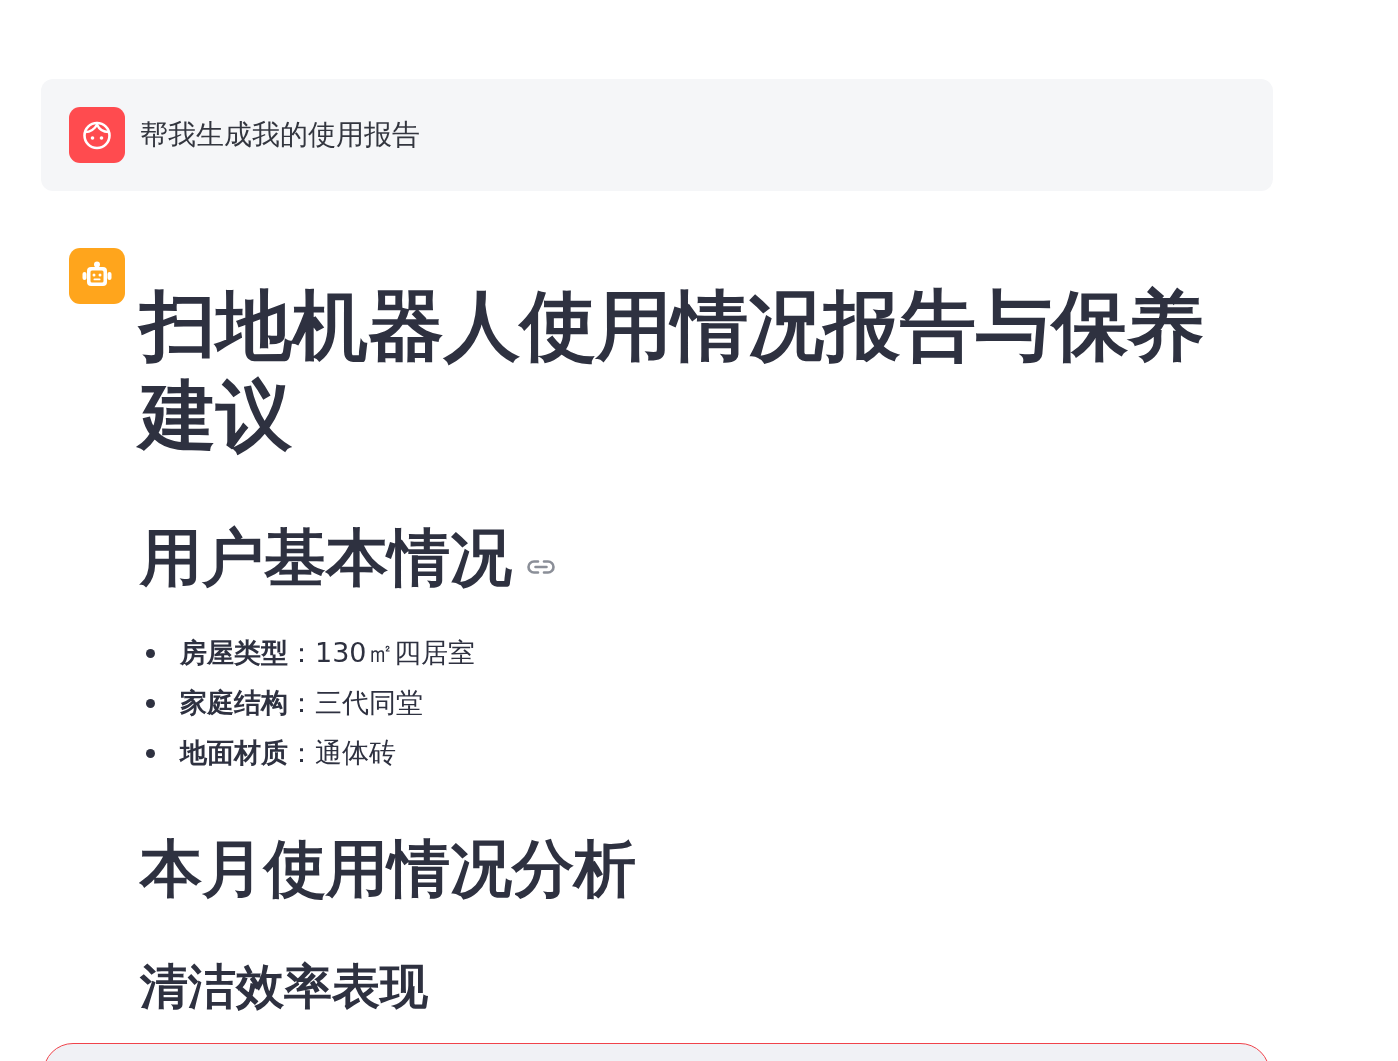  Describe the element at coordinates (327, 653) in the screenshot. I see `list-item-text: 房屋类型：130㎡四居室` at that location.